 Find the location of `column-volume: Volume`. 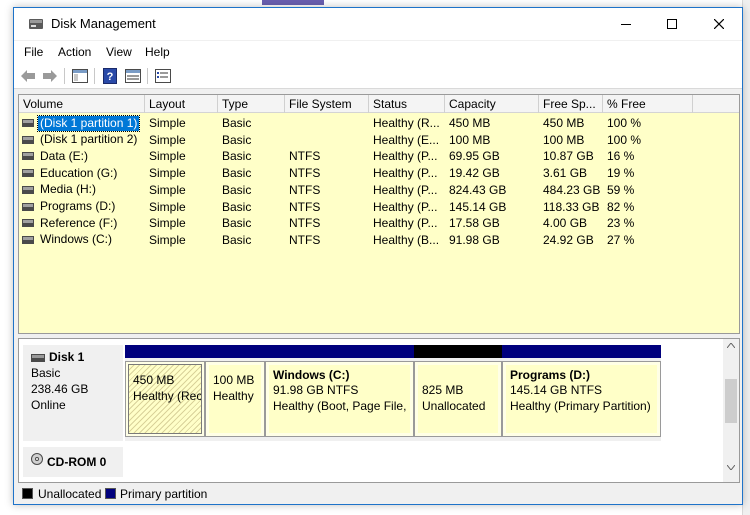

column-volume: Volume is located at coordinates (82, 104).